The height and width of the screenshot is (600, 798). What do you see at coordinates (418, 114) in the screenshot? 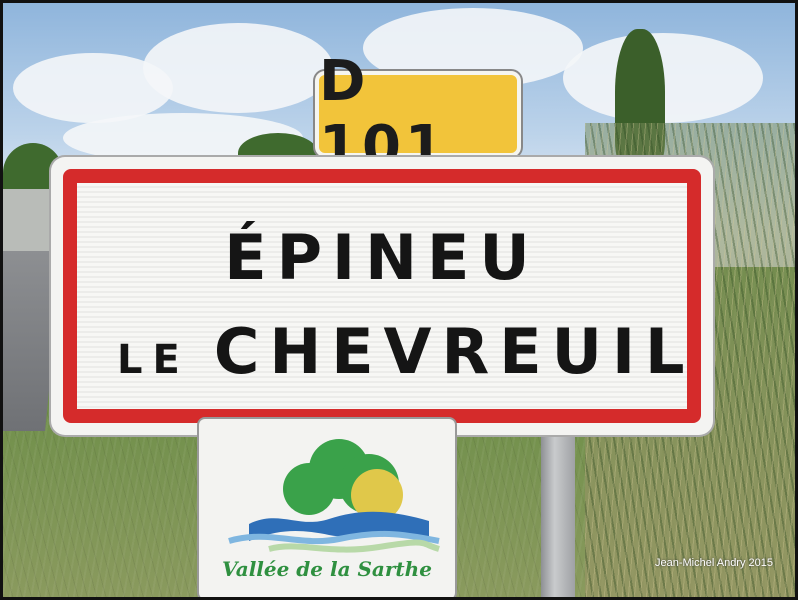
I see `route-number-plate: D 101` at bounding box center [418, 114].